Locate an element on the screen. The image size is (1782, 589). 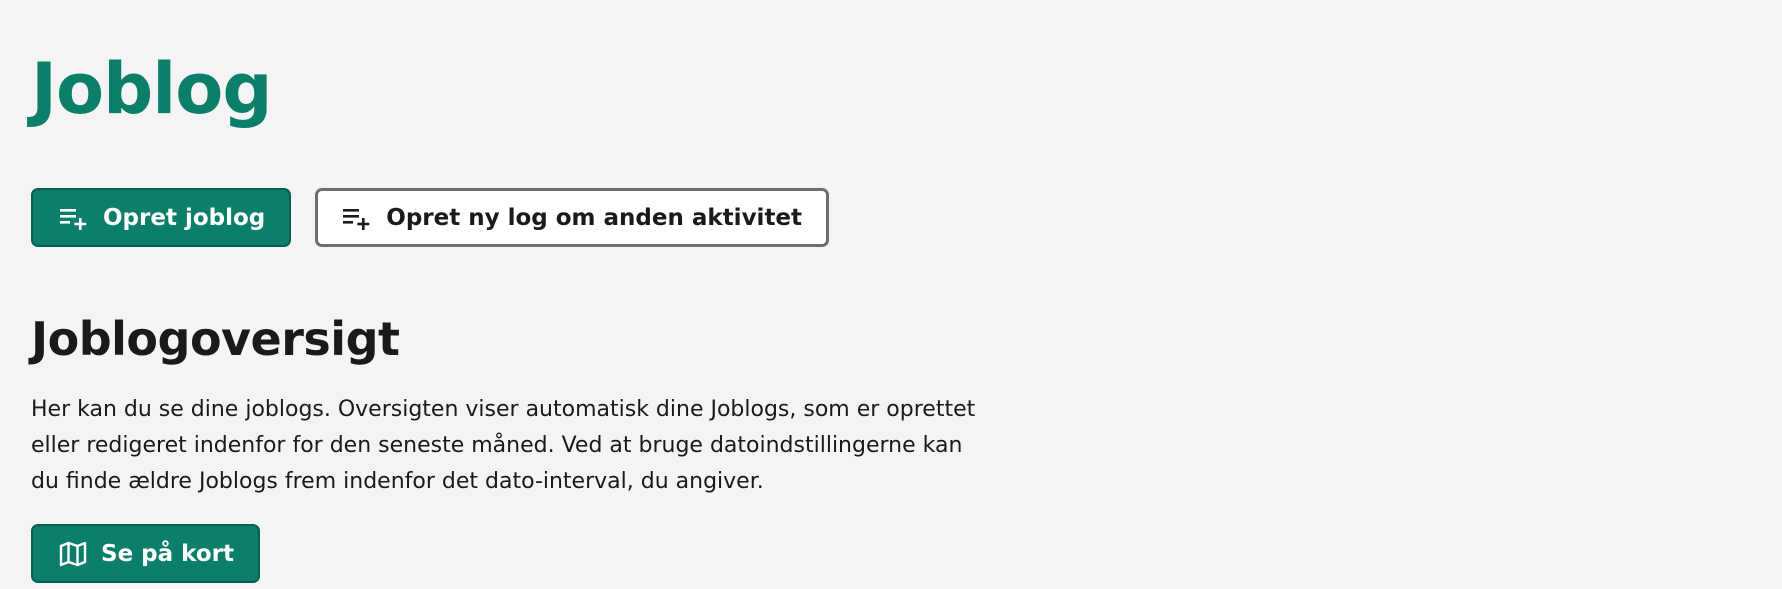
see-on-map-button: Se på kort is located at coordinates (145, 553).